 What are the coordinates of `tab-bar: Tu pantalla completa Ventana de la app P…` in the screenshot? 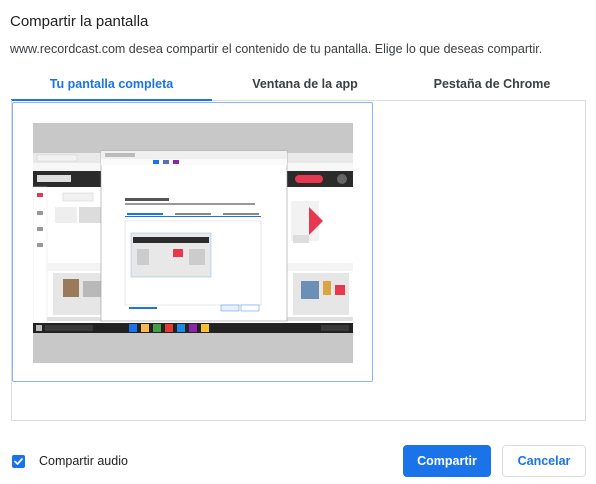 It's located at (298, 86).